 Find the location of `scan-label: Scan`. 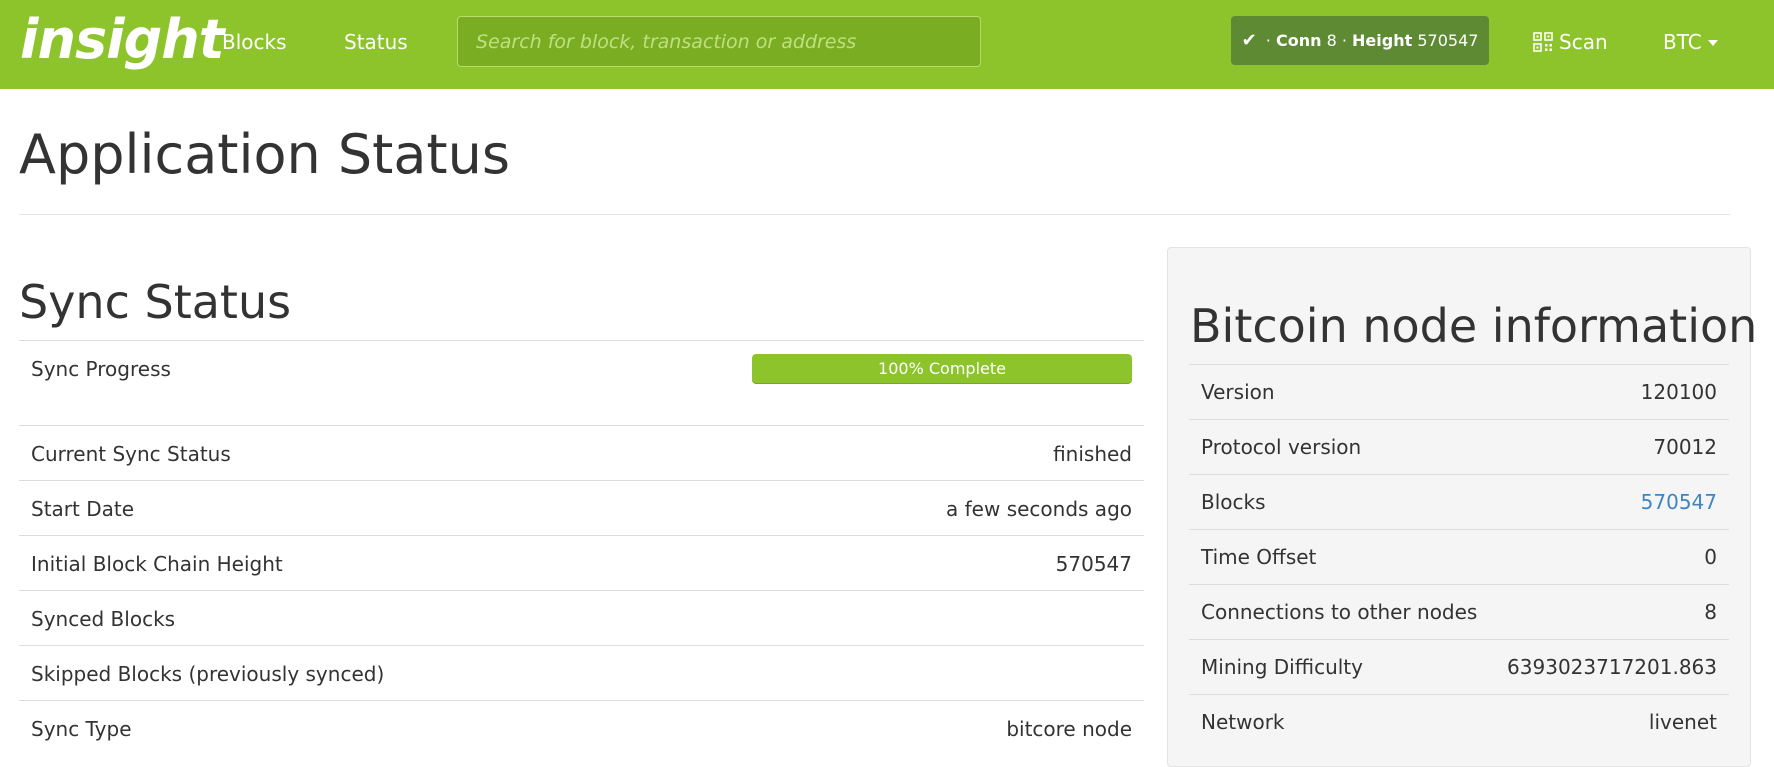

scan-label: Scan is located at coordinates (1583, 42).